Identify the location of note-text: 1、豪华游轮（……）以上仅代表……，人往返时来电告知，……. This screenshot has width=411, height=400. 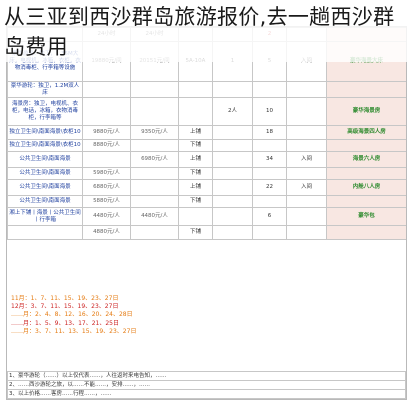
(206, 376).